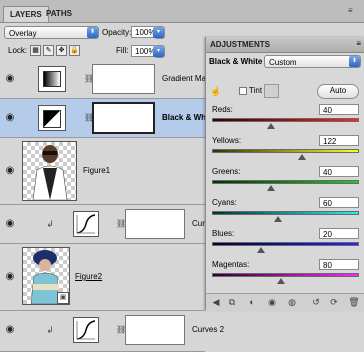 Image resolution: width=364 pixels, height=352 pixels. I want to click on curves-icon, so click(86, 224).